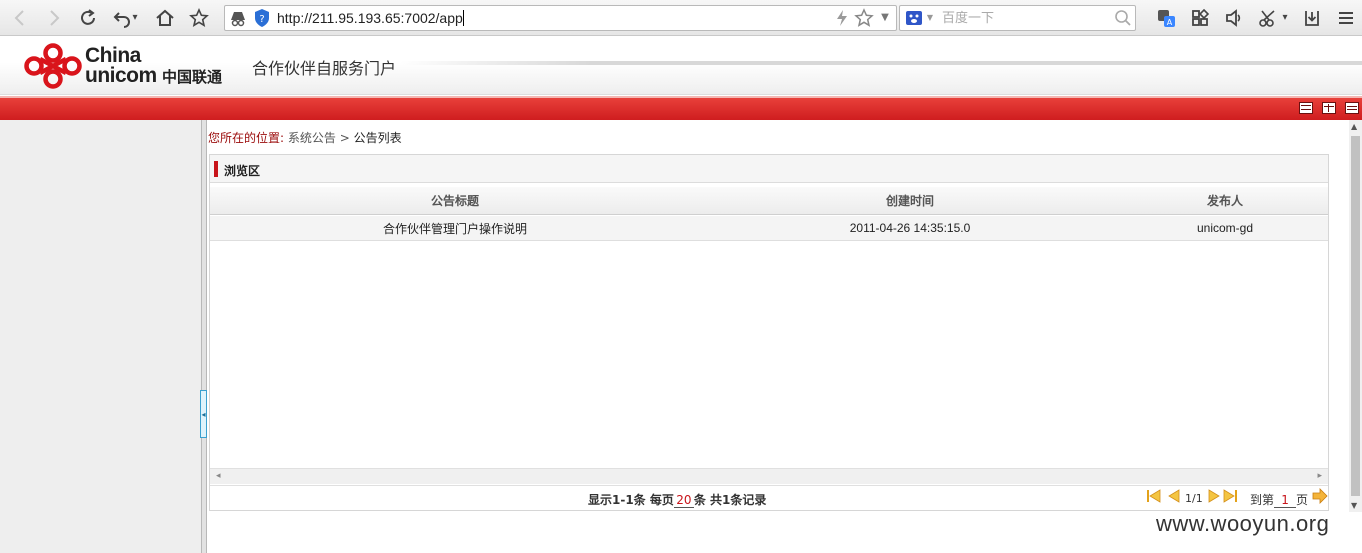 The height and width of the screenshot is (553, 1362). I want to click on column-header-created: 创建时间, so click(910, 200).